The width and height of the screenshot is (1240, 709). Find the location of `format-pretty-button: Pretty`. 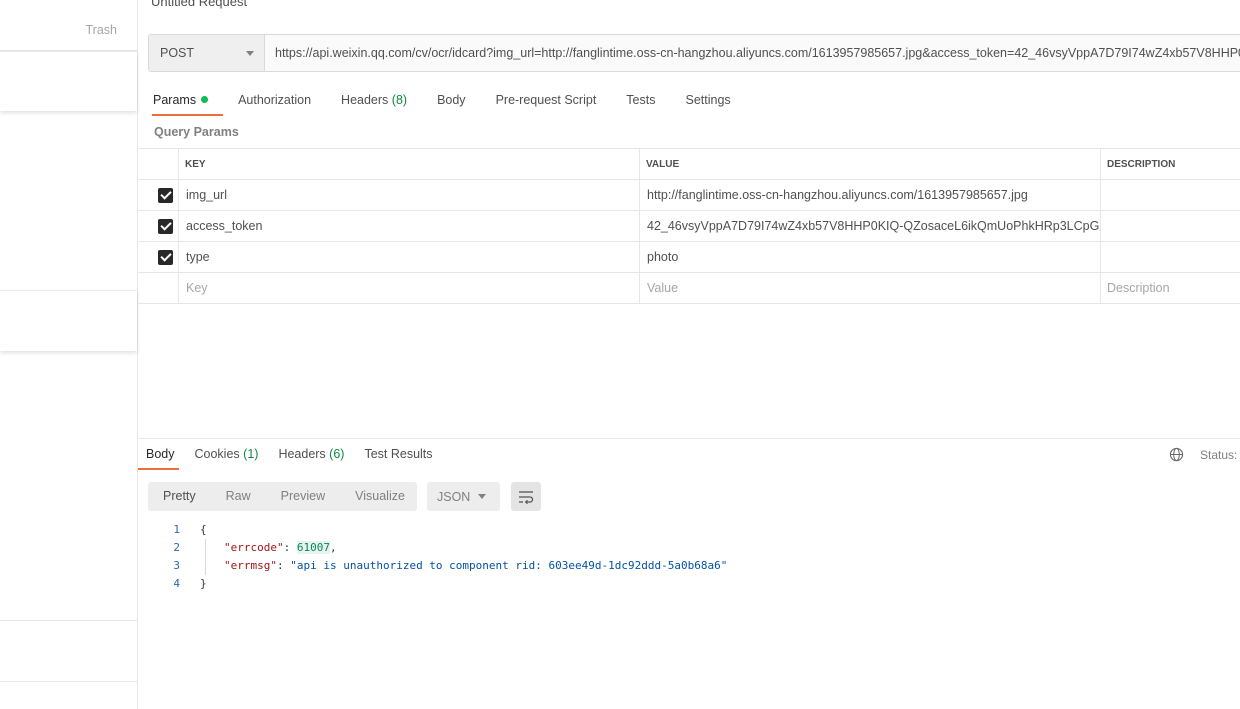

format-pretty-button: Pretty is located at coordinates (179, 496).